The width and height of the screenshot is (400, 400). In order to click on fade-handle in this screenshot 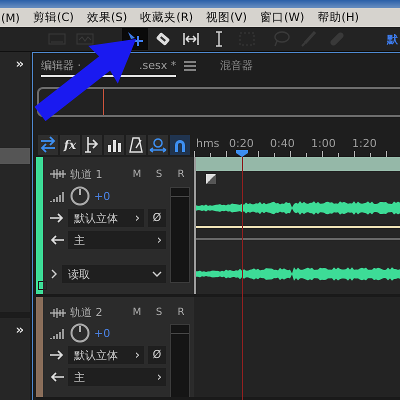, I will do `click(211, 179)`.